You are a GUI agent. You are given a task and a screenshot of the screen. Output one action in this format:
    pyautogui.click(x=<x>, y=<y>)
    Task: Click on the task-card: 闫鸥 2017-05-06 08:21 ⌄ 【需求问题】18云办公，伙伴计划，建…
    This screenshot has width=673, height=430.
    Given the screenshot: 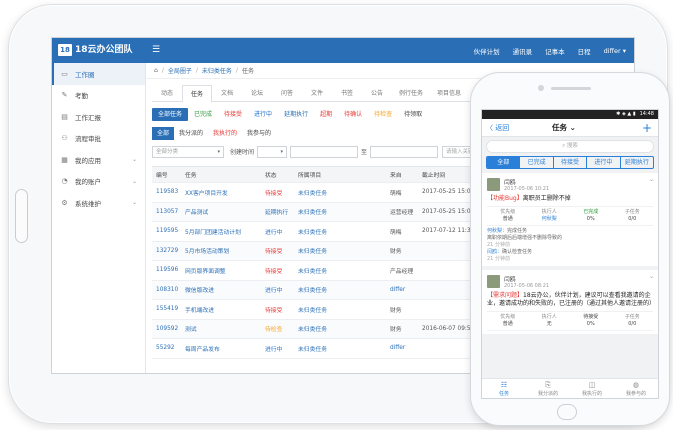 What is the action you would take?
    pyautogui.click(x=570, y=302)
    